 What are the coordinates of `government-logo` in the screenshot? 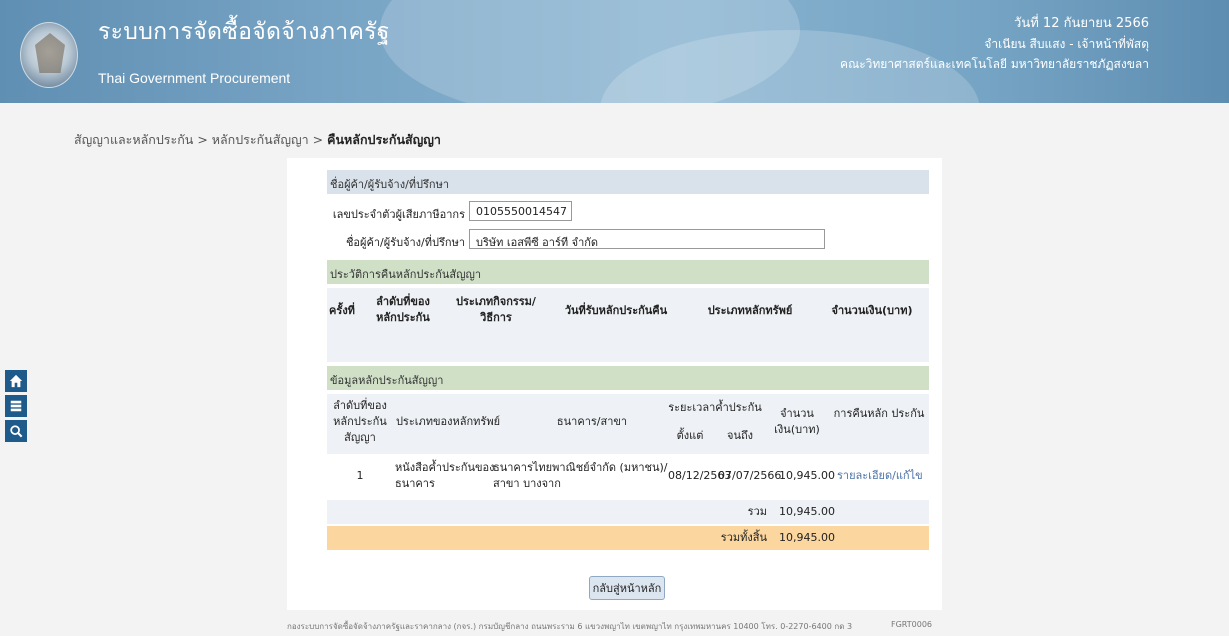 It's located at (49, 55).